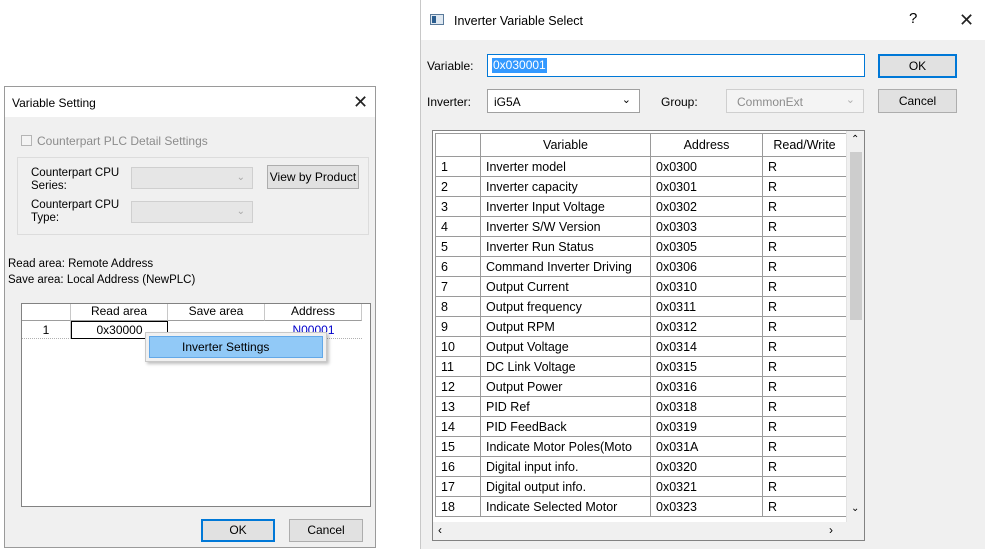 This screenshot has height=549, width=985. What do you see at coordinates (706, 166) in the screenshot?
I see `address-cell: 0x0300` at bounding box center [706, 166].